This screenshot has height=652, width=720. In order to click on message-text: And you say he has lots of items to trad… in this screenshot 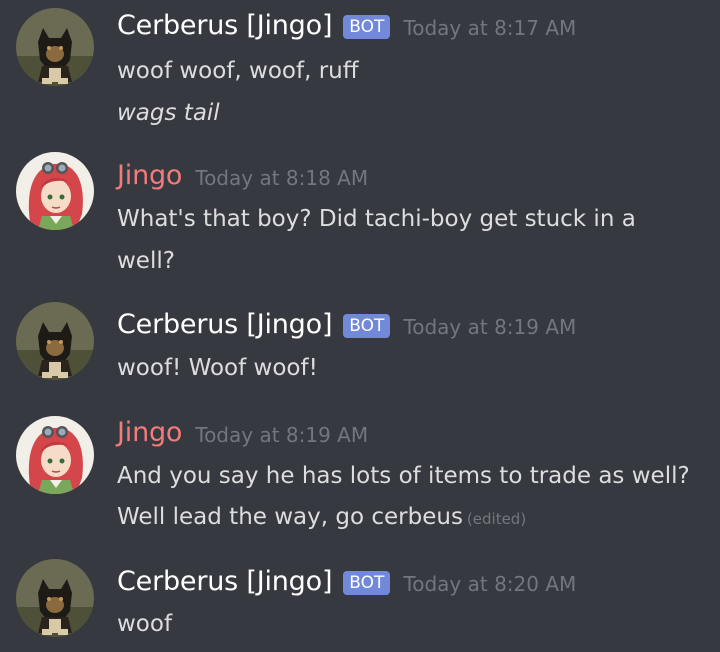, I will do `click(403, 476)`.